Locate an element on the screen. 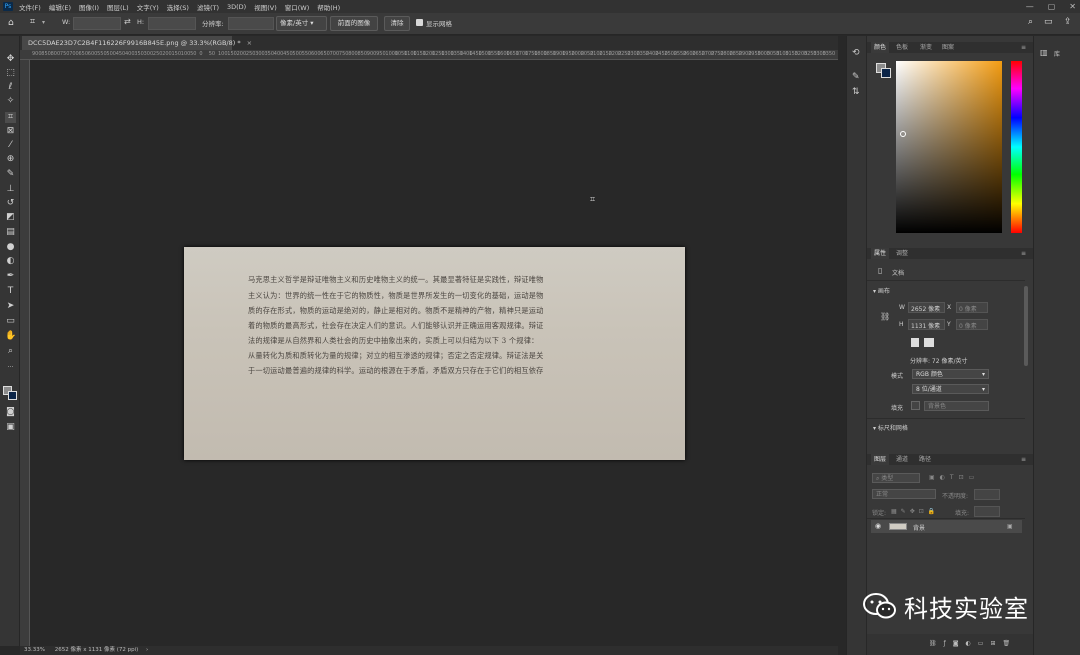 The image size is (1080, 655). canvas-height-input: 1131 像素 is located at coordinates (926, 324).